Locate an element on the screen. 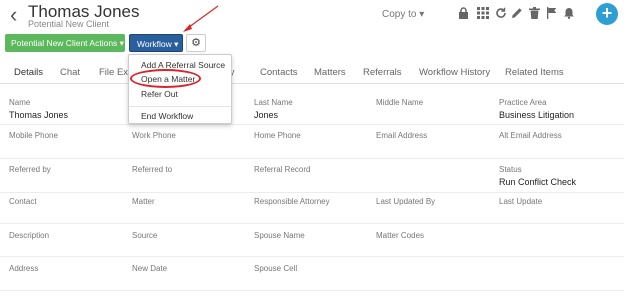  field-last-update: Last Update is located at coordinates (521, 201).